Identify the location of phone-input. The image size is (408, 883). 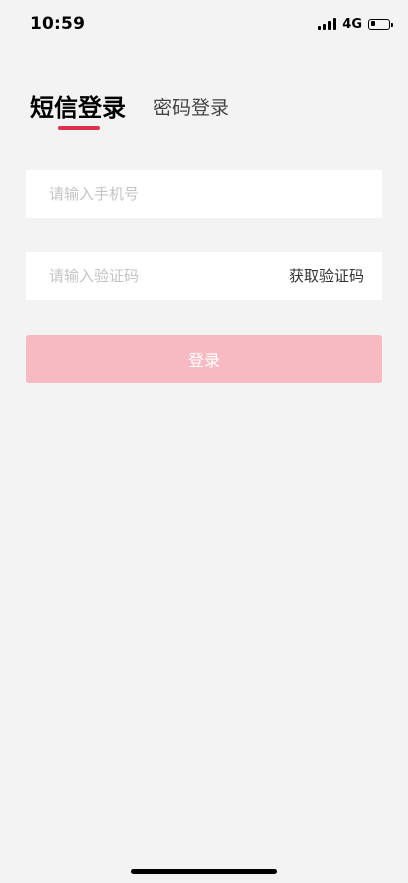
(204, 194).